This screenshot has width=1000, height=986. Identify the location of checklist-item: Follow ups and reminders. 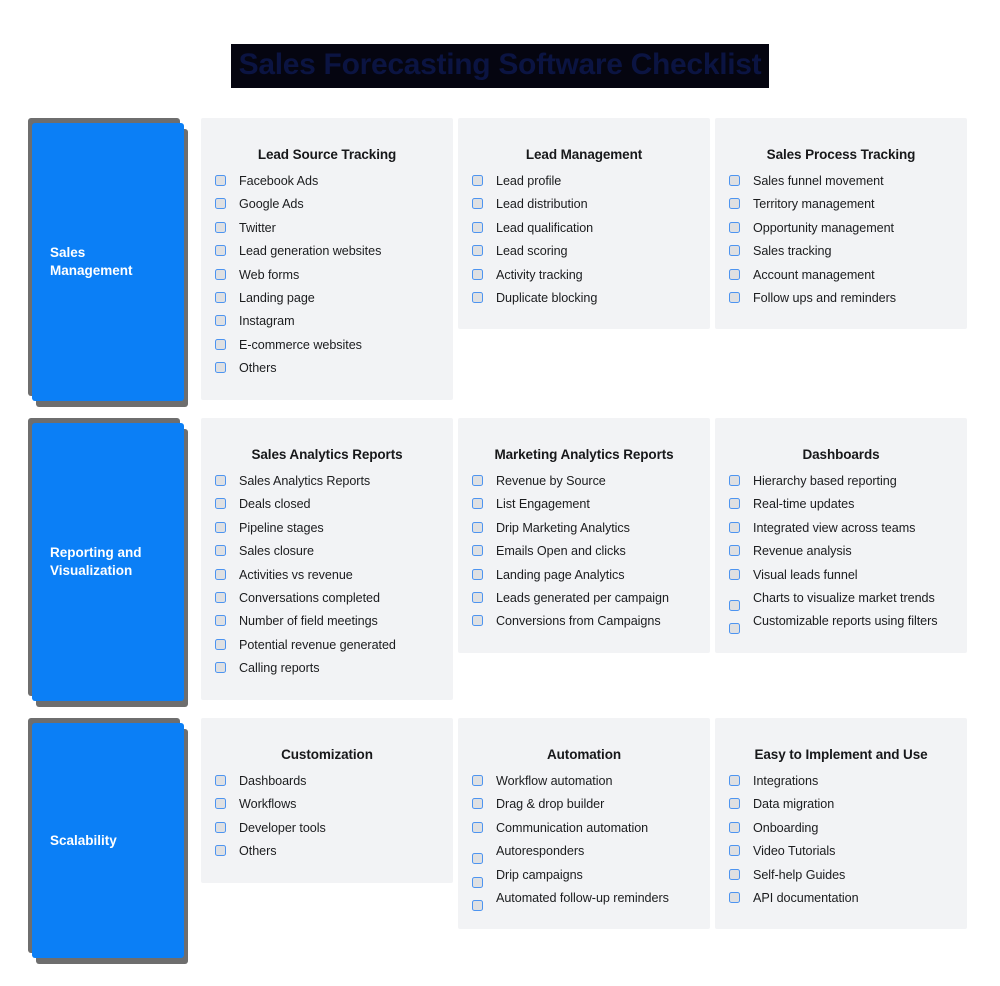
(841, 298).